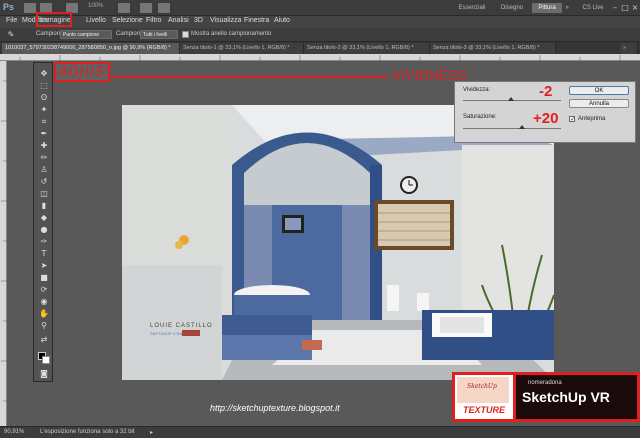 The height and width of the screenshot is (438, 640). Describe the element at coordinates (3, 243) in the screenshot. I see `ruler-vertical` at that location.